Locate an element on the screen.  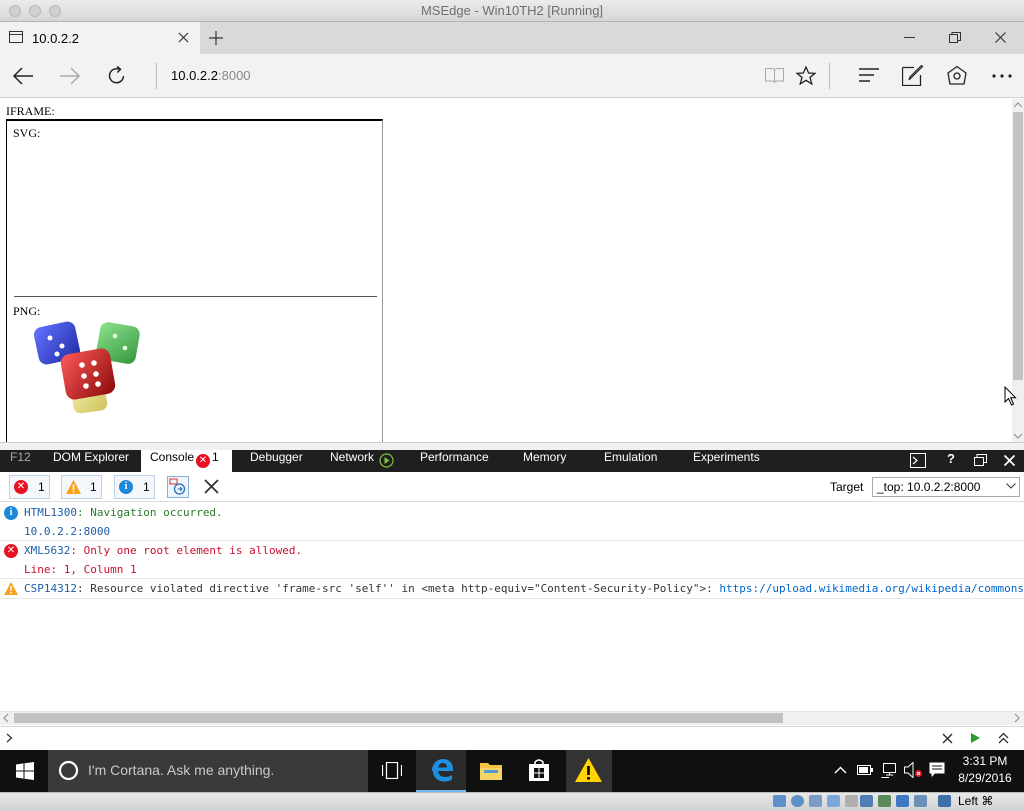
cortana-placeholder: I'm Cortana. Ask me anything. is located at coordinates (181, 770).